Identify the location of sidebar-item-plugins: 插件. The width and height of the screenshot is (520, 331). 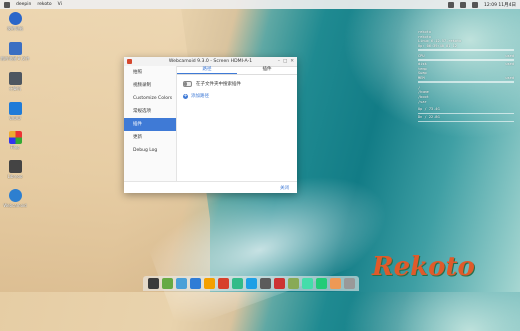
(150, 124).